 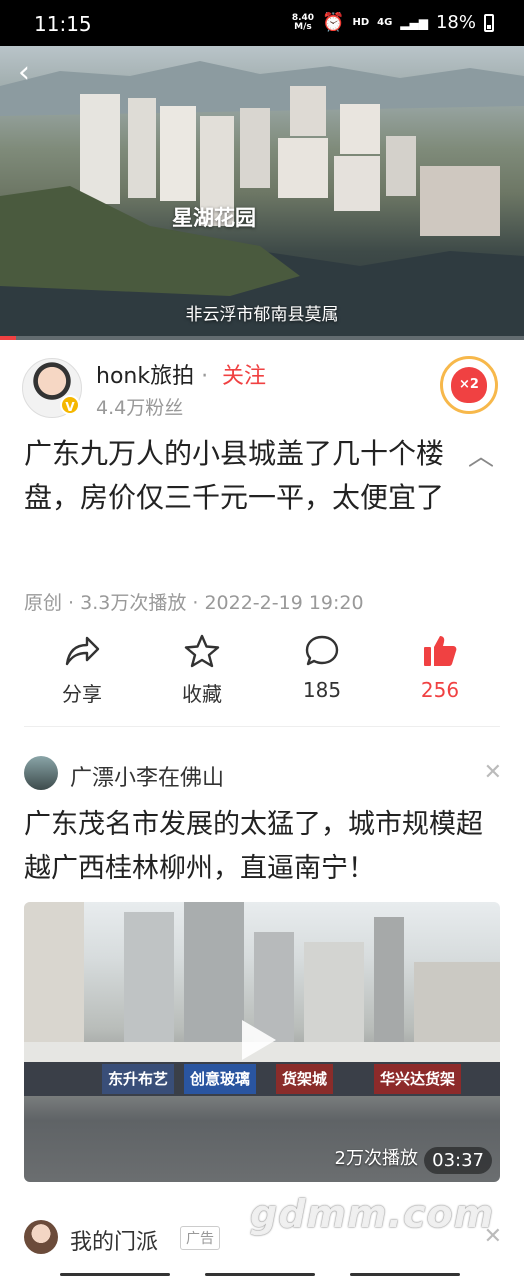 What do you see at coordinates (418, 1079) in the screenshot?
I see `shop-sign: 华兴达货架` at bounding box center [418, 1079].